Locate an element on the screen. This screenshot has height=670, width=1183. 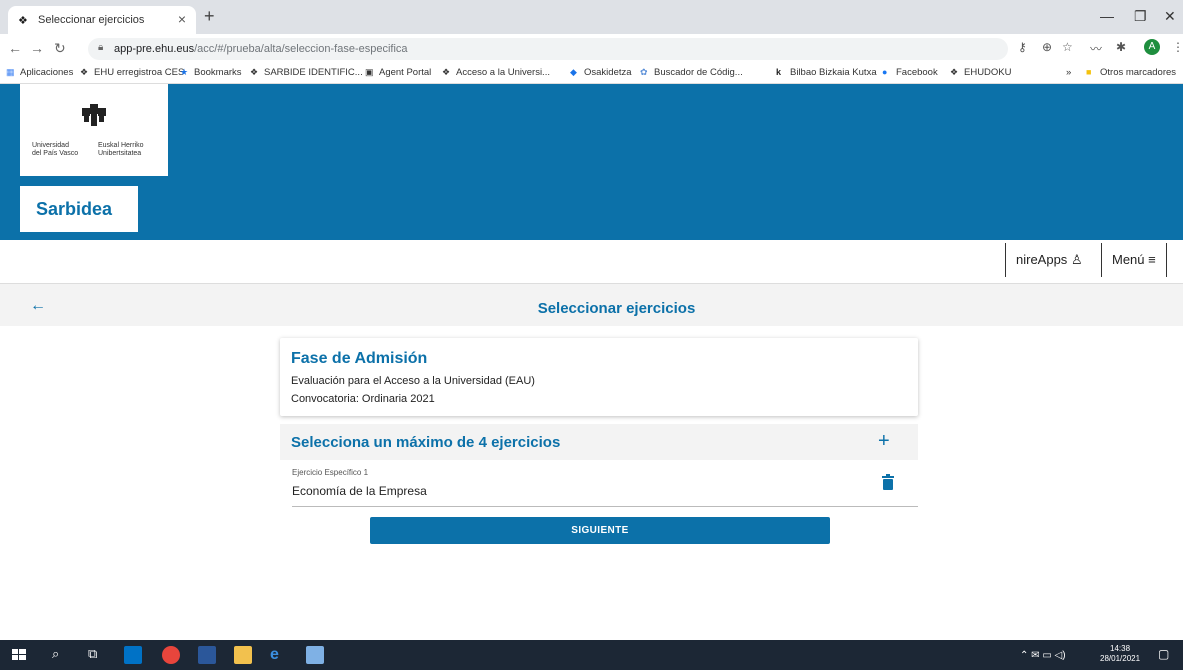
ehu-favicon-icon: ❖ is located at coordinates (23, 21).